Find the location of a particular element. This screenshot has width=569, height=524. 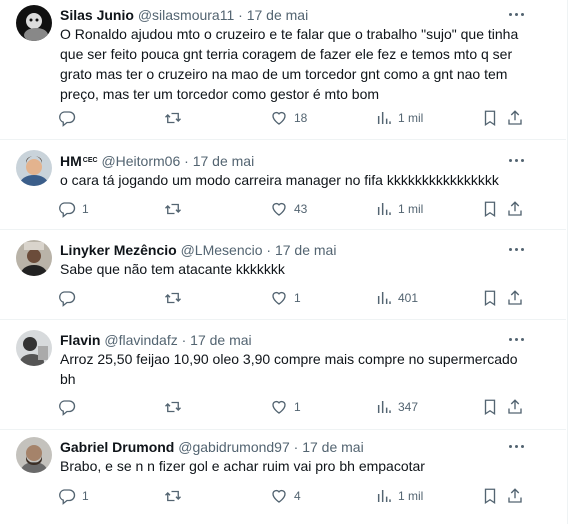

like-button: 43 is located at coordinates (288, 209).